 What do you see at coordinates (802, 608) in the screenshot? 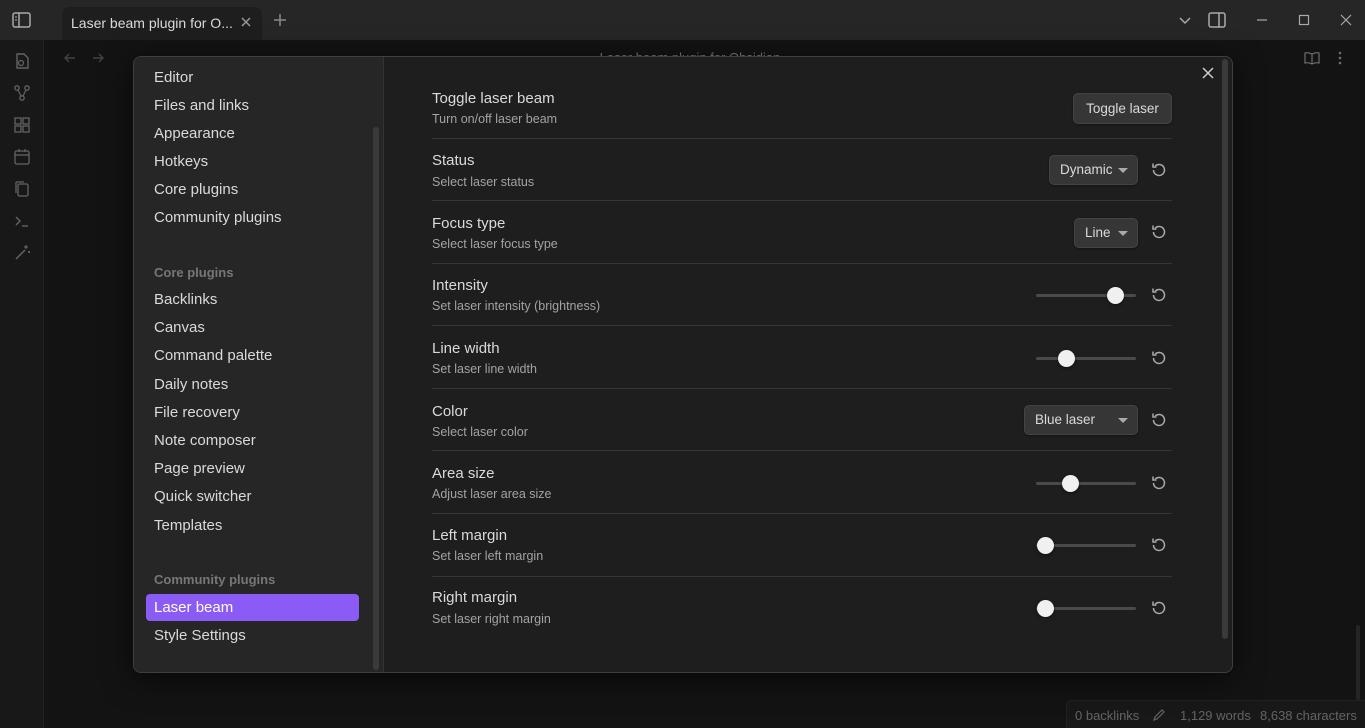
I see `setting-right-margin: Right margin Set laser right margin` at bounding box center [802, 608].